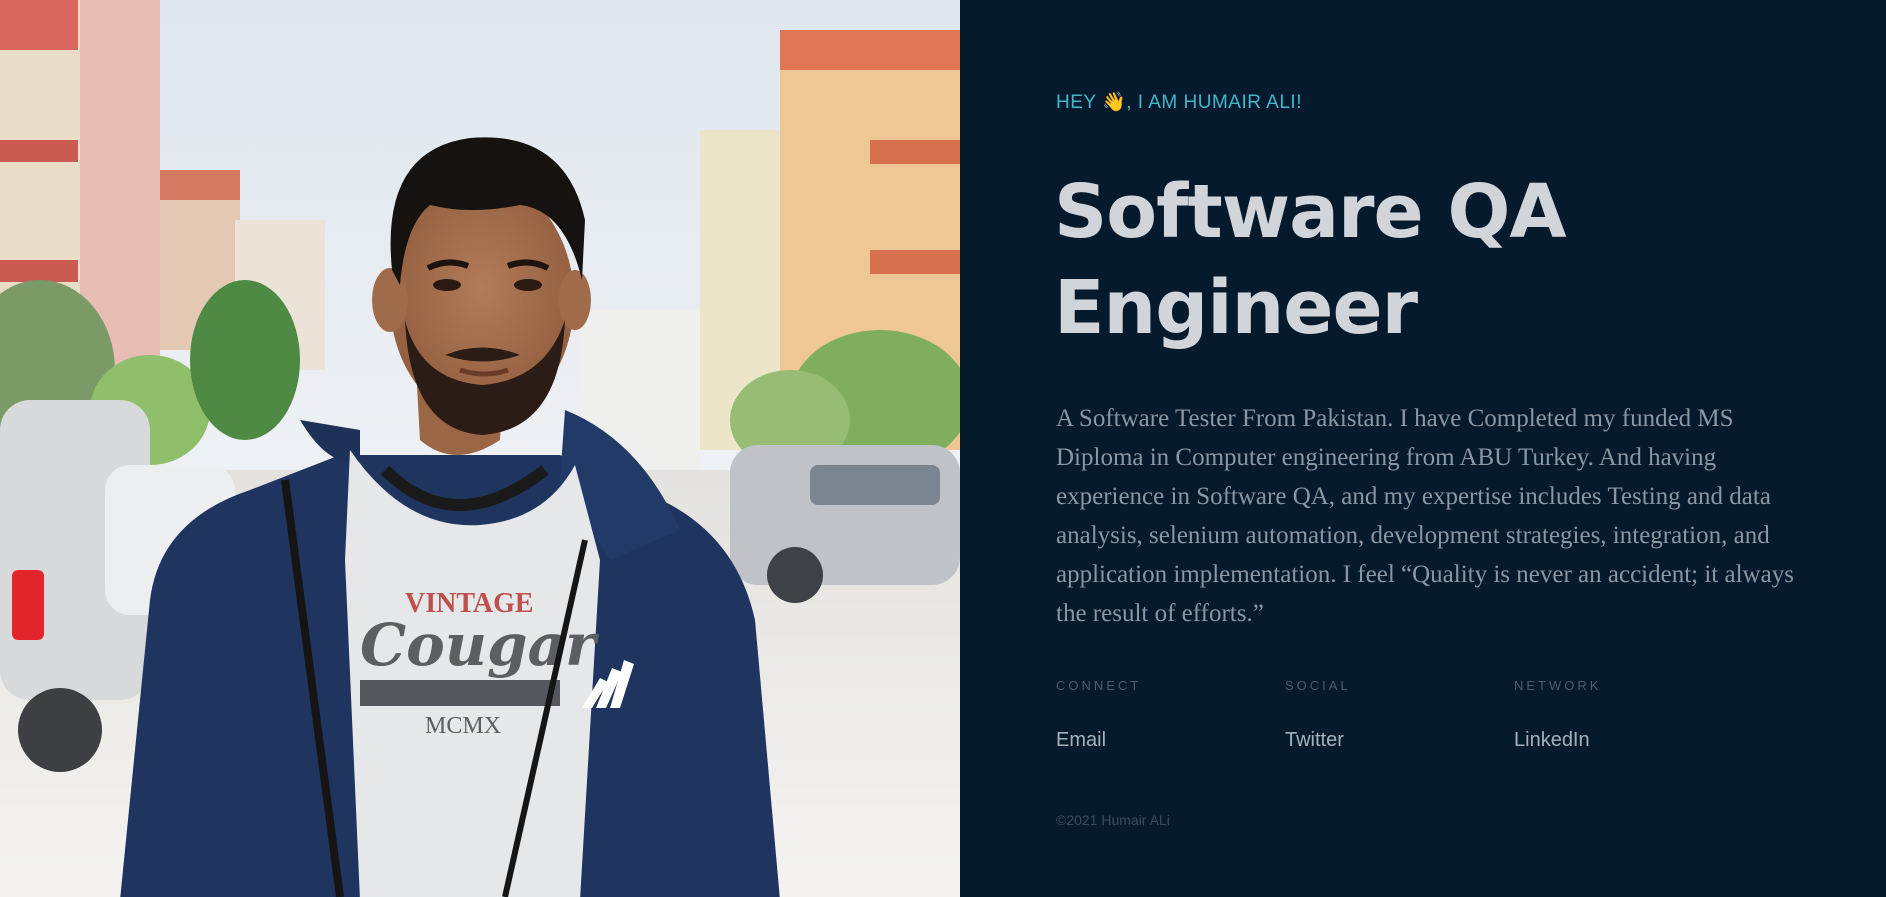 This screenshot has width=1886, height=897. I want to click on copyright-text: ©2021 Humair ALi, so click(1113, 820).